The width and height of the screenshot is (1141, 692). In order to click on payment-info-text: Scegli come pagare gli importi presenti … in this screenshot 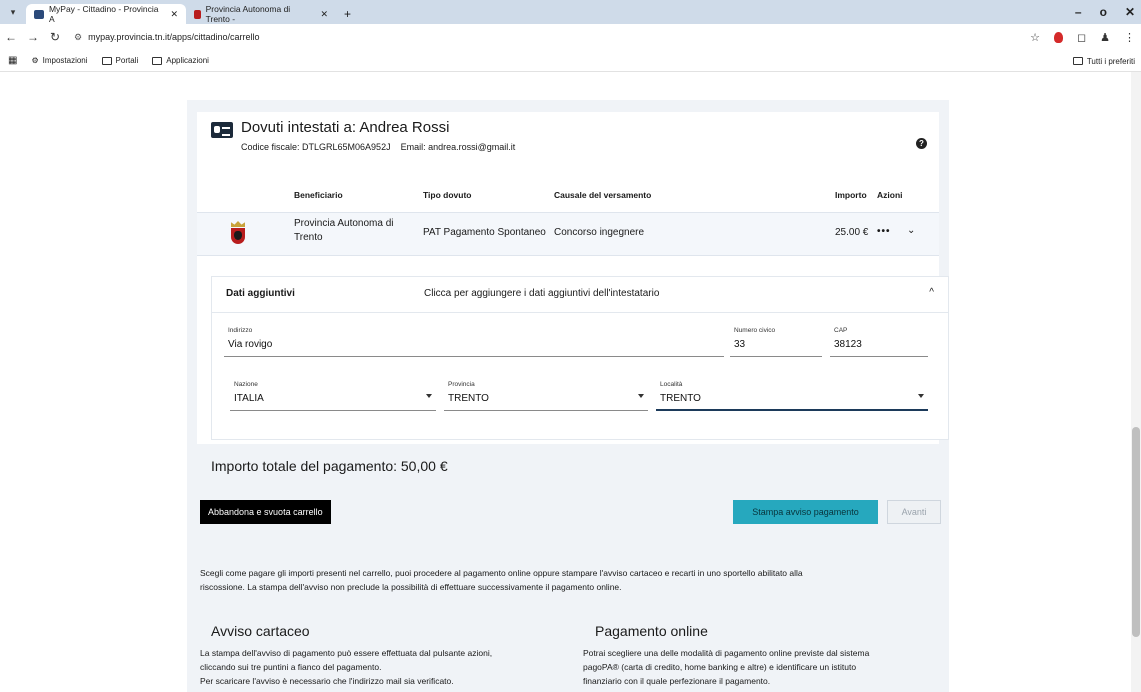, I will do `click(570, 580)`.